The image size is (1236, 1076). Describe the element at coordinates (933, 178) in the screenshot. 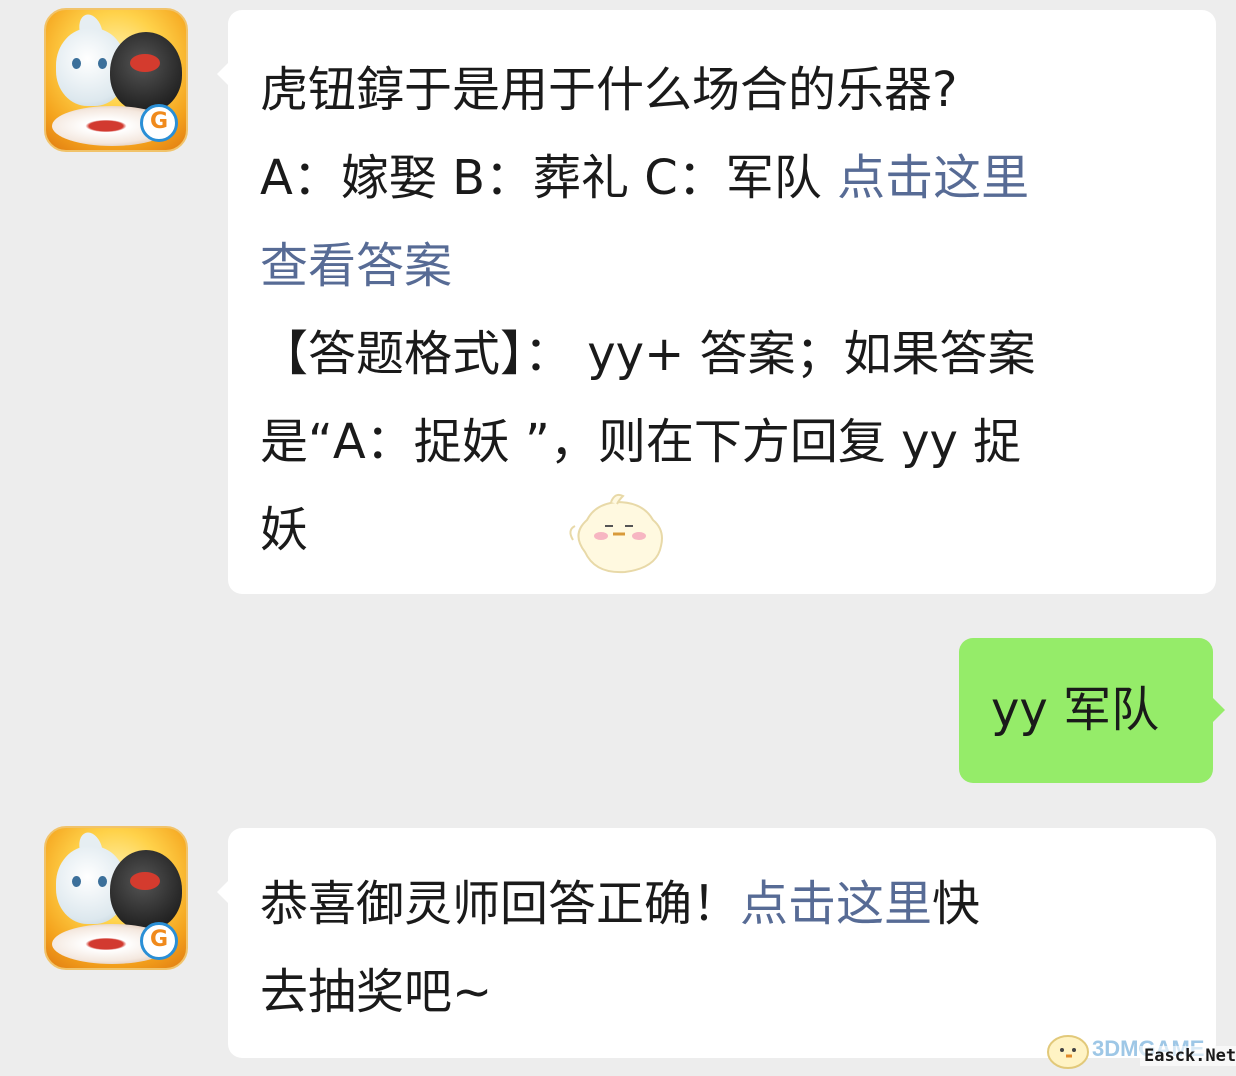

I see `view-answer-link: 点击这里` at that location.